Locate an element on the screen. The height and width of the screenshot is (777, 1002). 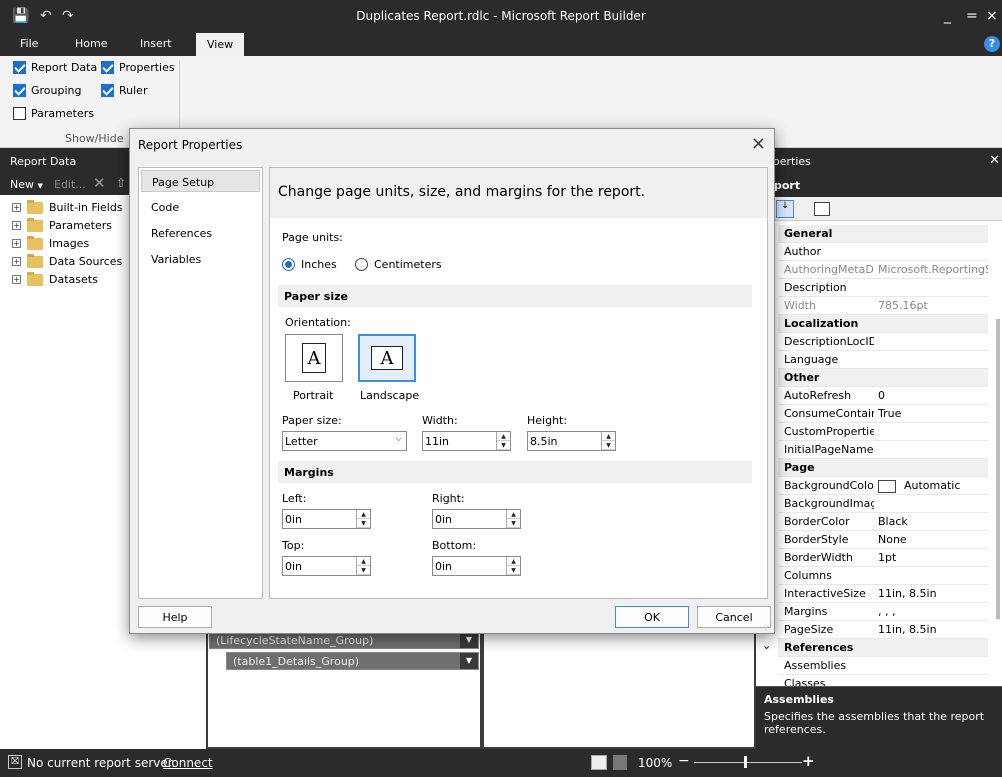
property-value: 1pt is located at coordinates (933, 557).